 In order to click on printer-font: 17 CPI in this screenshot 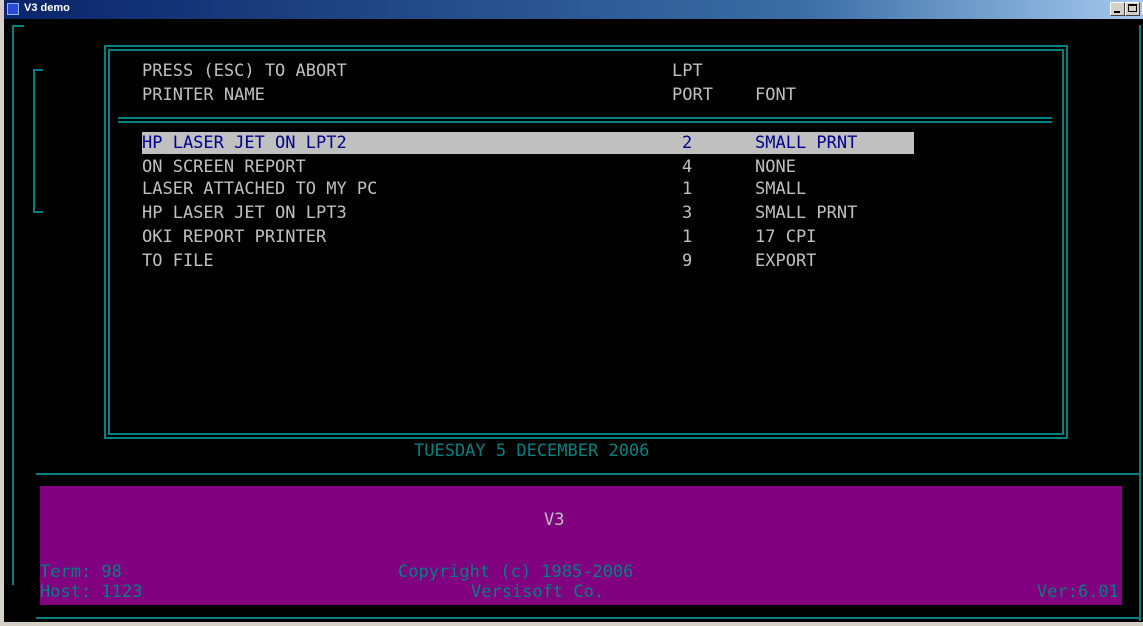, I will do `click(786, 237)`.